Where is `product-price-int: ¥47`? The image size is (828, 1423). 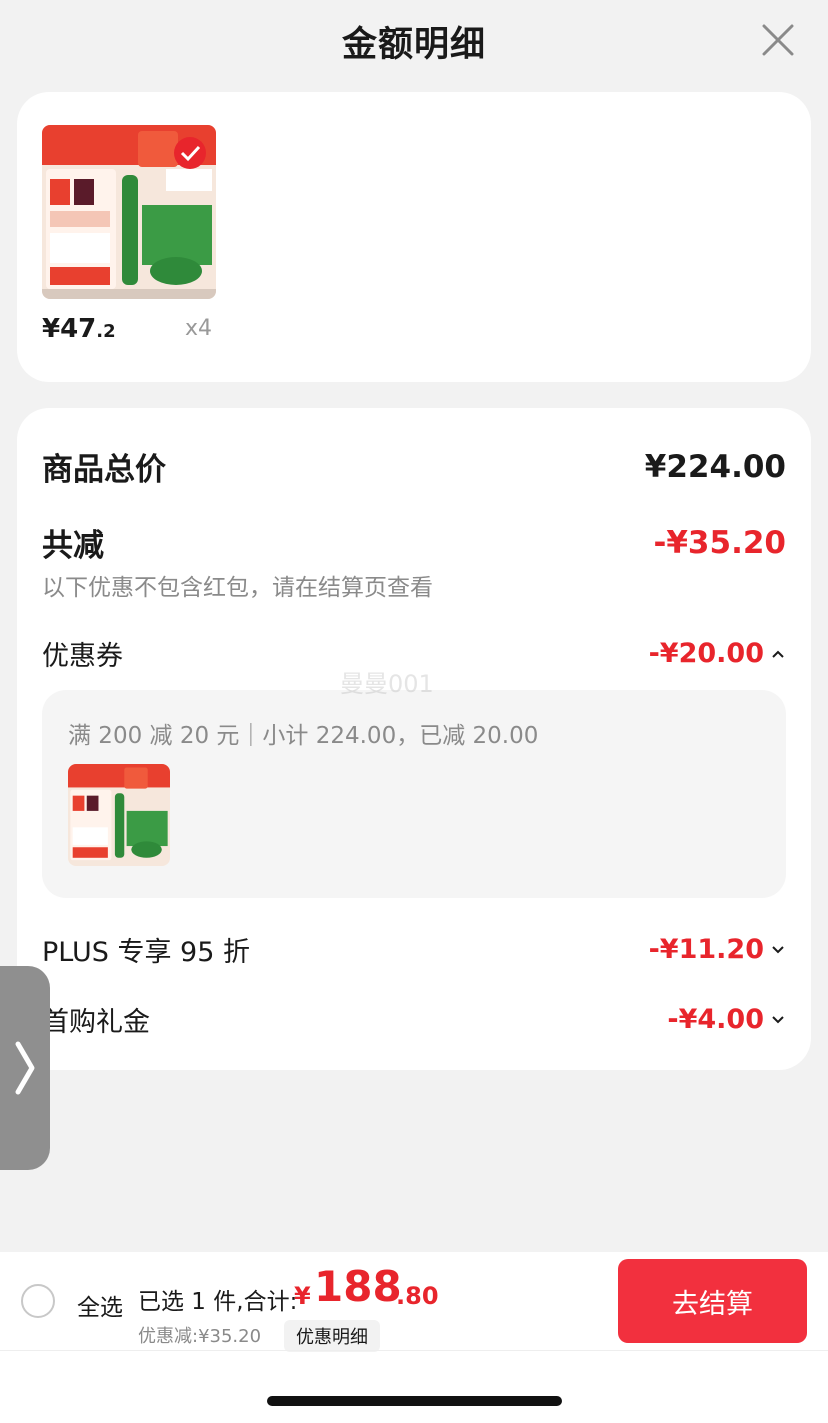 product-price-int: ¥47 is located at coordinates (69, 329).